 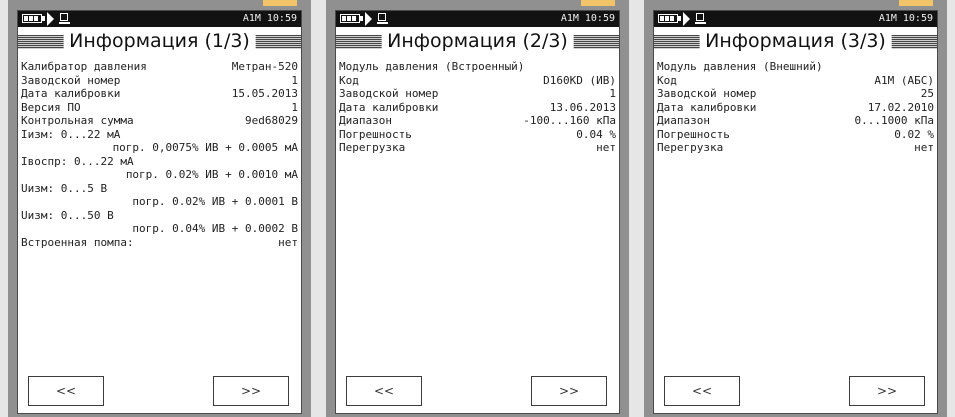 What do you see at coordinates (795, 135) in the screenshot?
I see `info-row: Погрешность 0.02 %` at bounding box center [795, 135].